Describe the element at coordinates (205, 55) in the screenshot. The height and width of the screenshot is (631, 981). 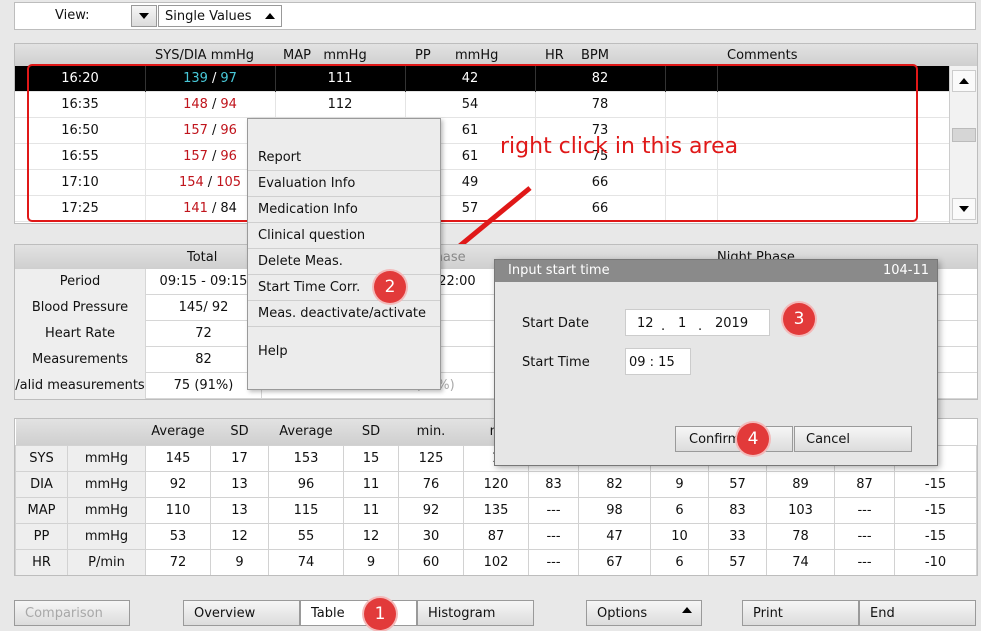
I see `header-sysdia: SYS/DIA mmHg` at that location.